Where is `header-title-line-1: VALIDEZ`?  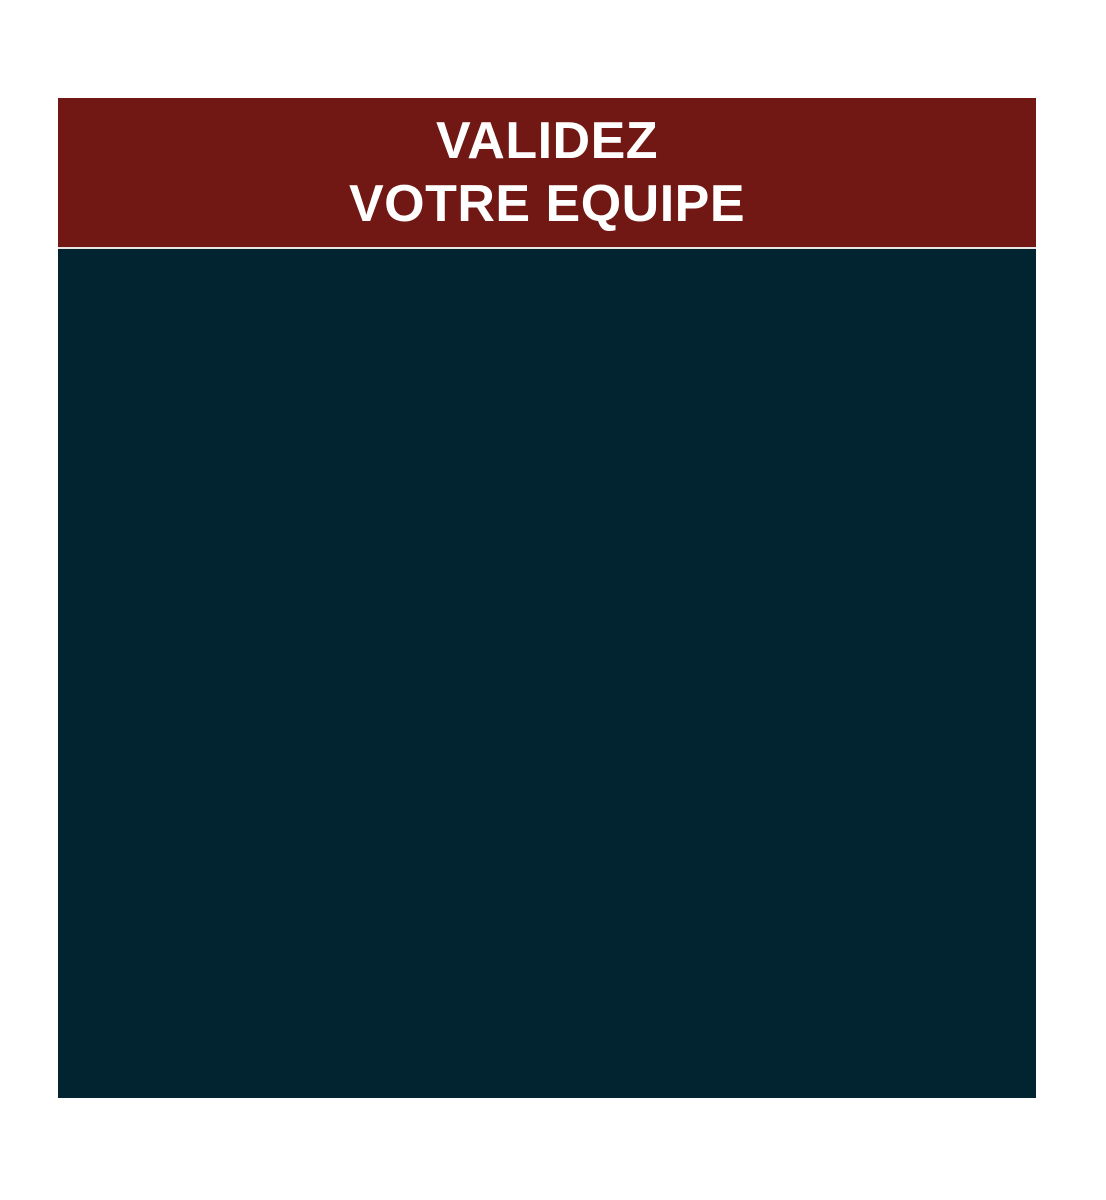 header-title-line-1: VALIDEZ is located at coordinates (547, 140).